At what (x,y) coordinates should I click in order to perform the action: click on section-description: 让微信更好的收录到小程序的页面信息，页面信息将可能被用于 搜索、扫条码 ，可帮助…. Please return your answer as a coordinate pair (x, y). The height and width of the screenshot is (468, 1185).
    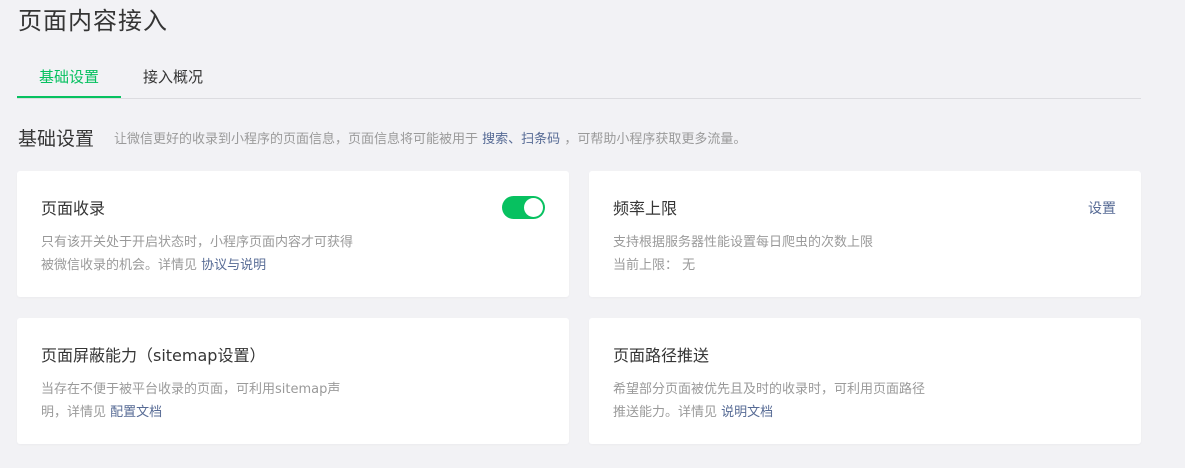
    Looking at the image, I should click on (430, 137).